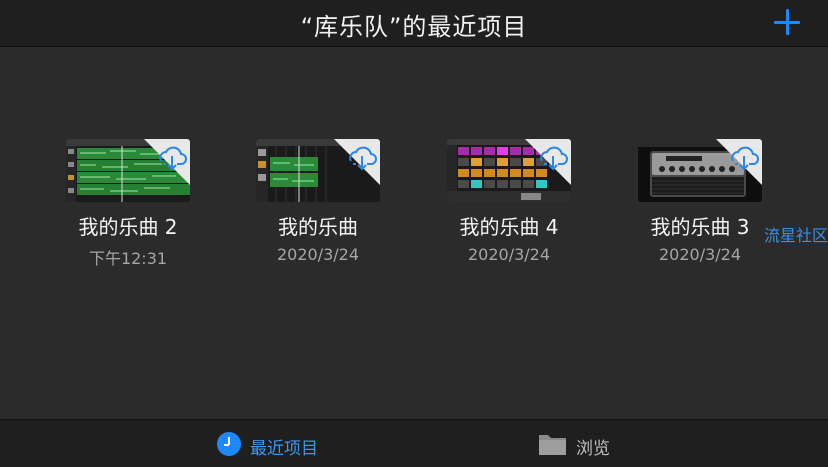 The image size is (828, 467). What do you see at coordinates (700, 227) in the screenshot?
I see `project-name: 我的乐曲 3` at bounding box center [700, 227].